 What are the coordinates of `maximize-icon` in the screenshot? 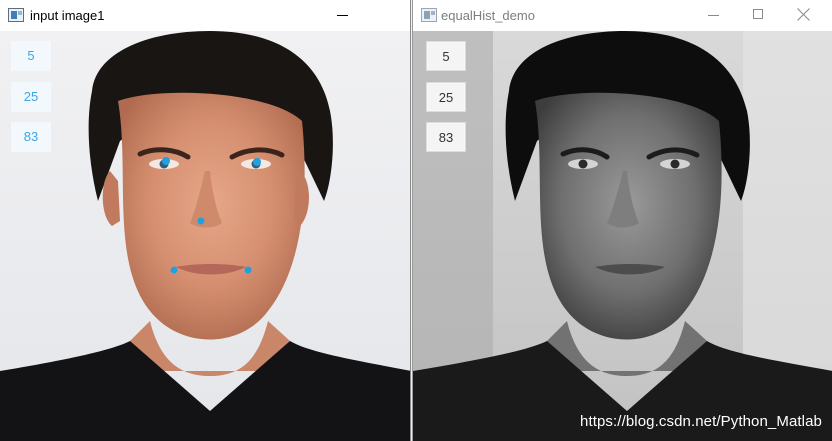 It's located at (758, 14).